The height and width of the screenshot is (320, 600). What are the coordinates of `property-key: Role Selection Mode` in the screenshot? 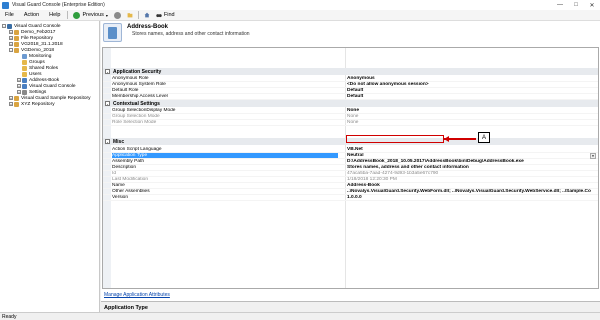 It's located at (134, 122).